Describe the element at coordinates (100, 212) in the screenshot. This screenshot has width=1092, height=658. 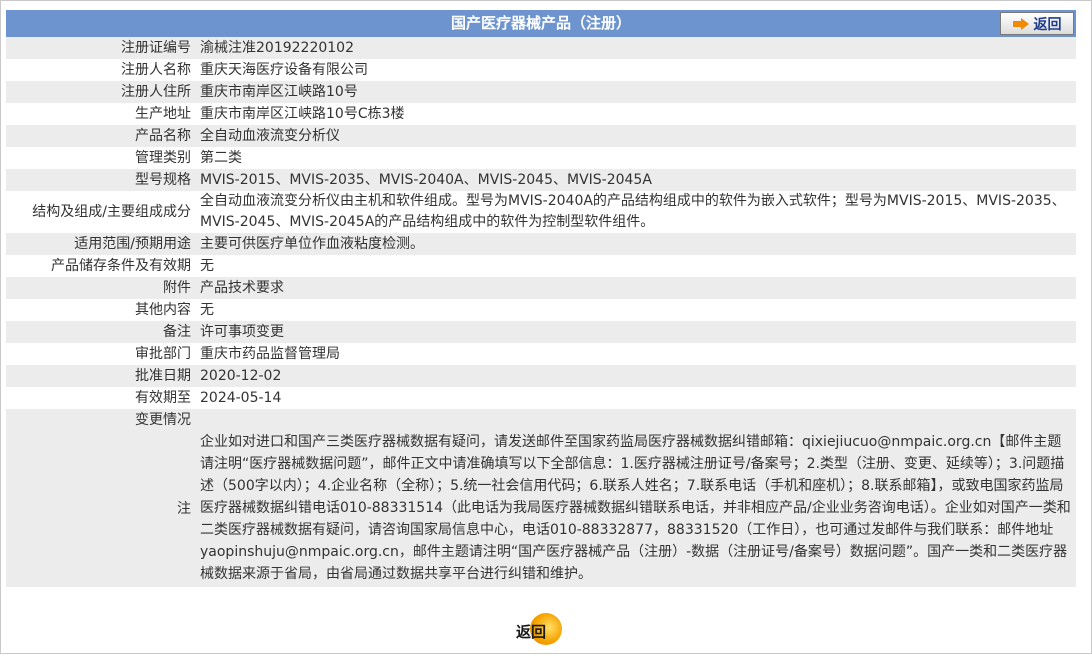
I see `field-label: 结构及组成/主要组成成分` at that location.